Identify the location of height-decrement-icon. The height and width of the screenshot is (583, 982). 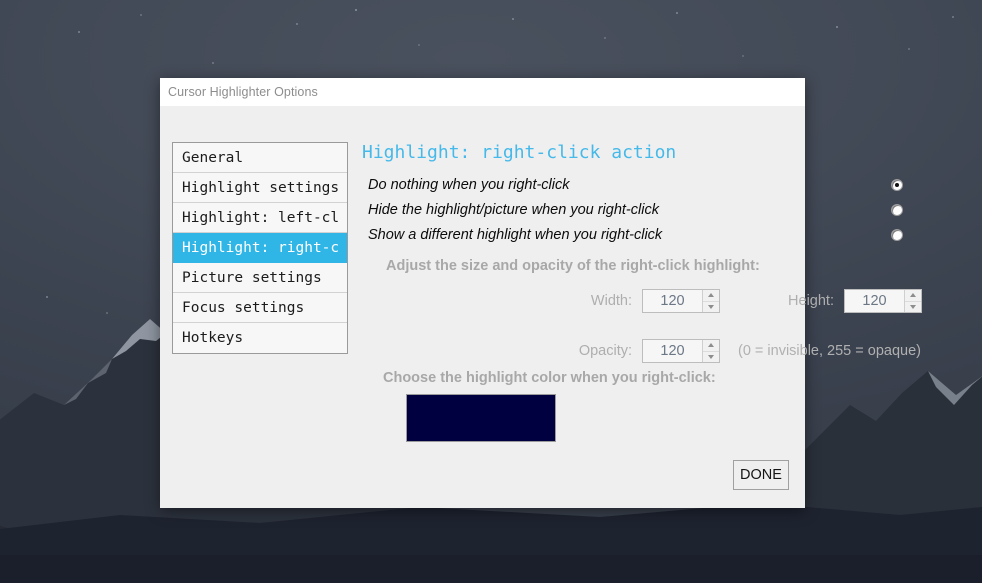
(913, 307).